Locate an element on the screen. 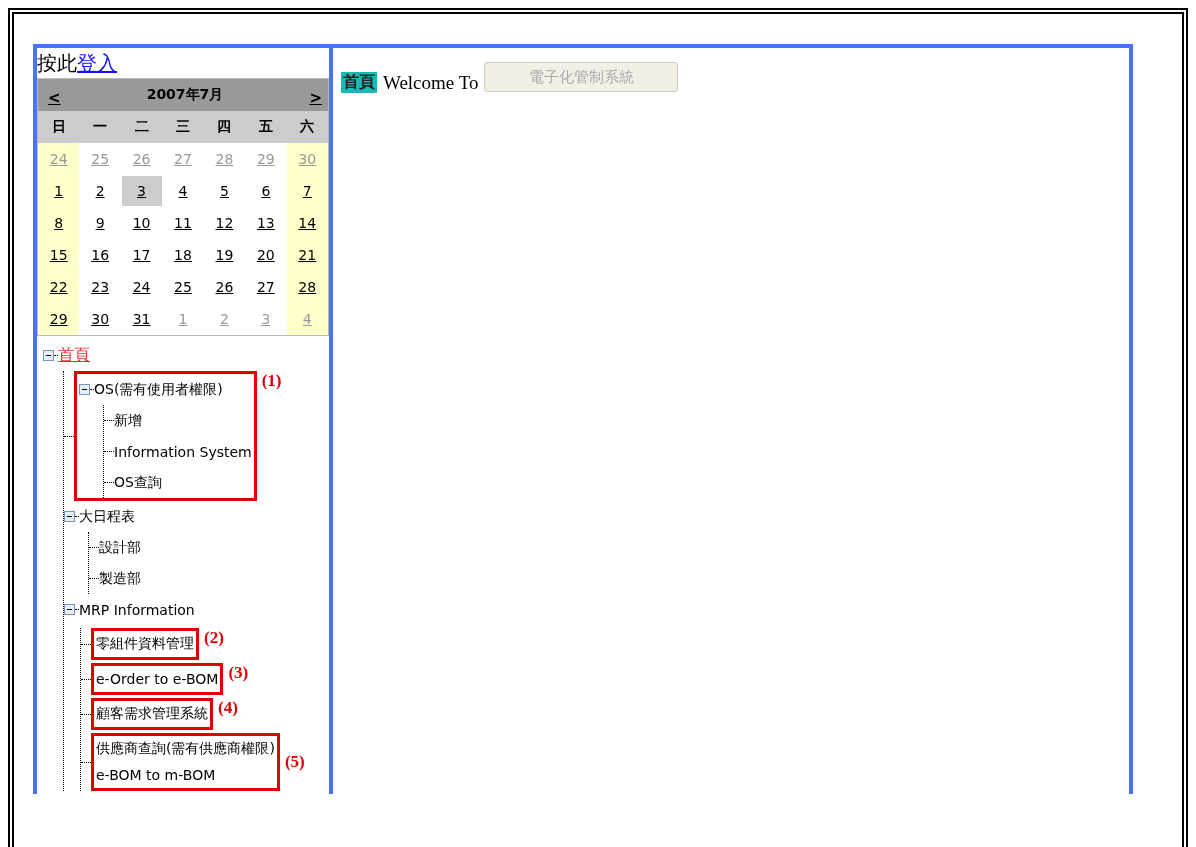 The width and height of the screenshot is (1196, 847). calendar-day: 26 is located at coordinates (224, 287).